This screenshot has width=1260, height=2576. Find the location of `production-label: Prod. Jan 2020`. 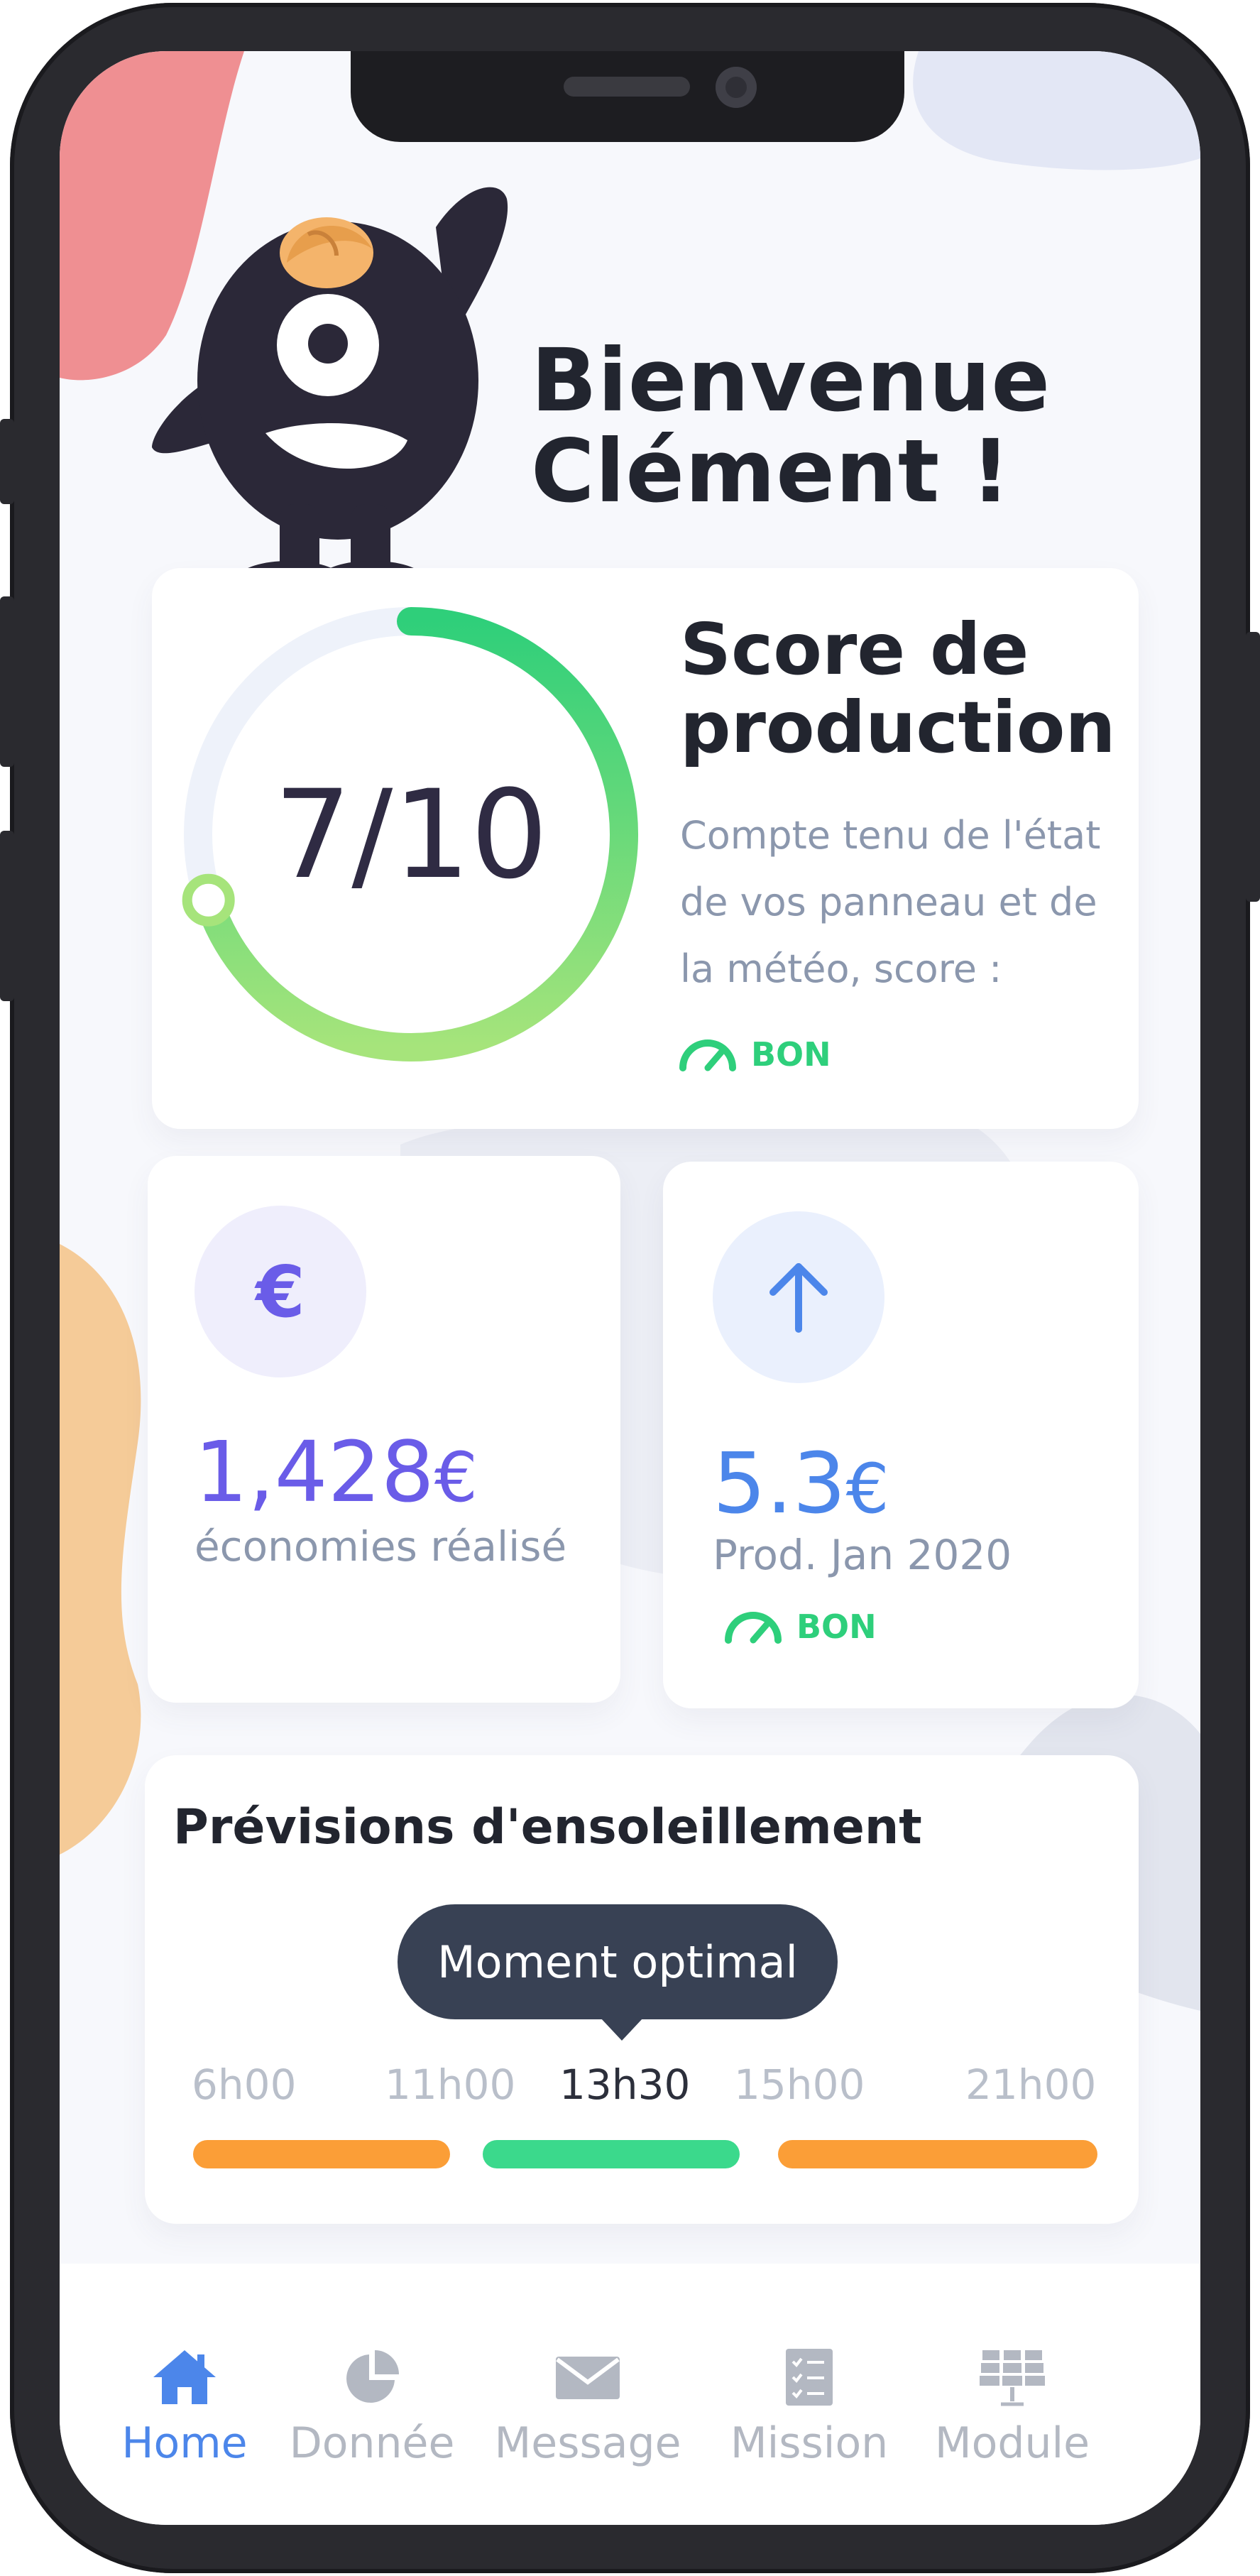

production-label: Prod. Jan 2020 is located at coordinates (863, 1555).